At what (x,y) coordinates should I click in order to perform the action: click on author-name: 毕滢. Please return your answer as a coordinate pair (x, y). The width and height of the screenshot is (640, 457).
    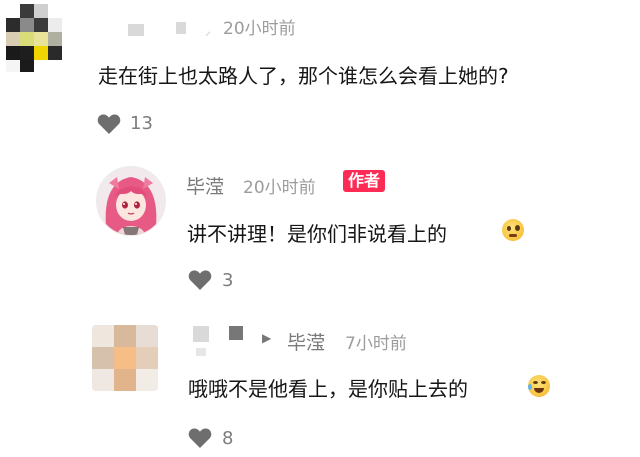
    Looking at the image, I should click on (205, 185).